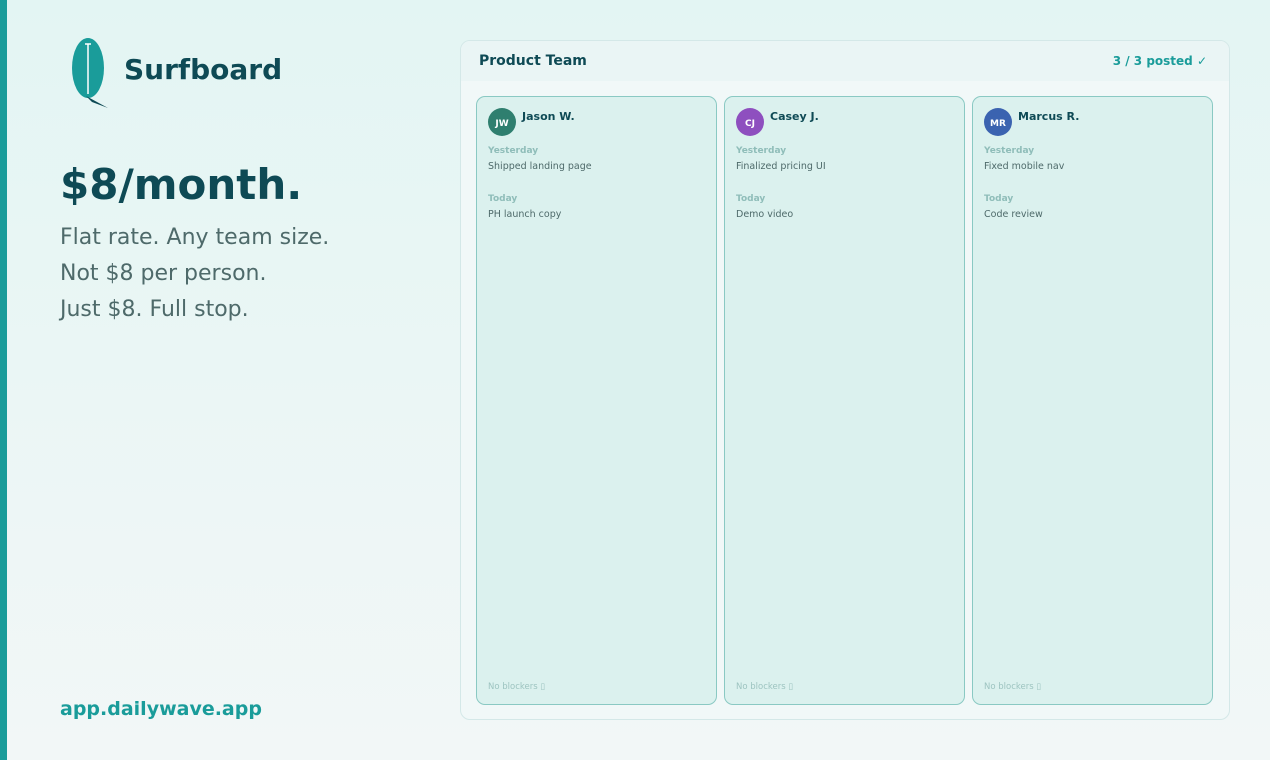 Image resolution: width=1270 pixels, height=760 pixels. I want to click on card-header: MR Marcus R., so click(1031, 122).